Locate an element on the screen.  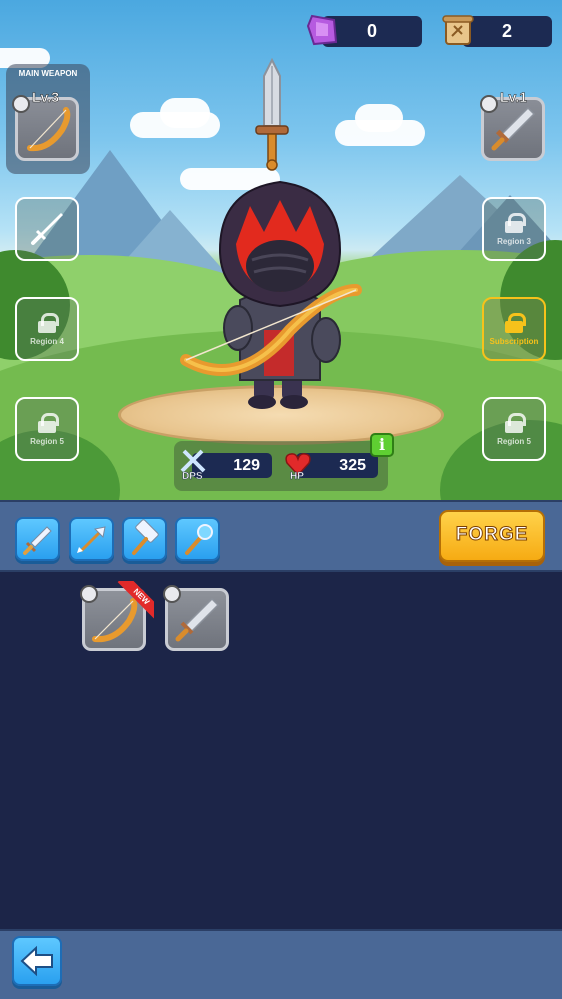
arrow-icon is located at coordinates (91, 539).